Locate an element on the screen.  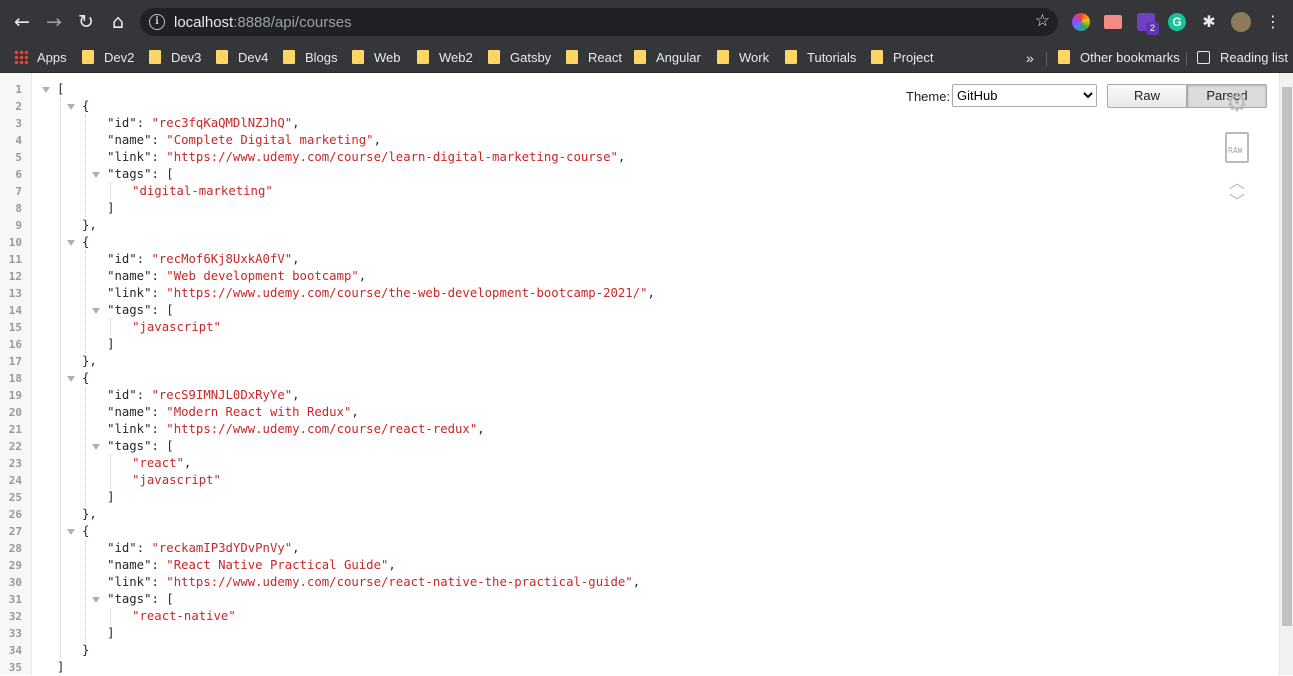
bookmark-folder-gatsby: Gatsby is located at coordinates (519, 58).